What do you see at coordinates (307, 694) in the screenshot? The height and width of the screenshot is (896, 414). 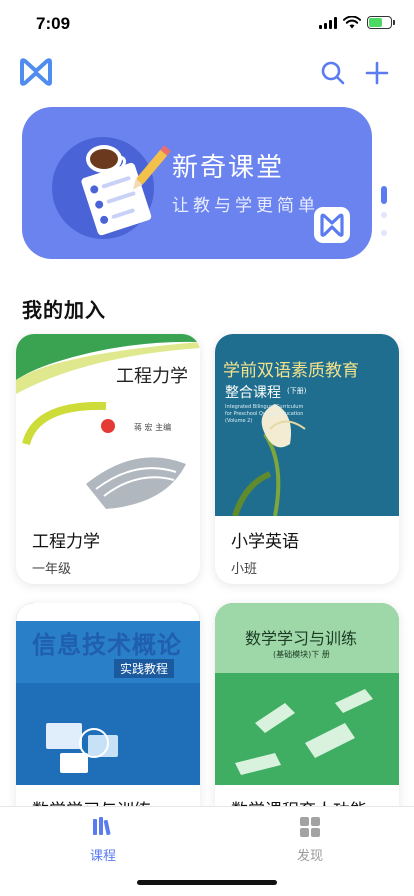 I see `book-cover: 数学学习与训练 (基础模块)下 册` at bounding box center [307, 694].